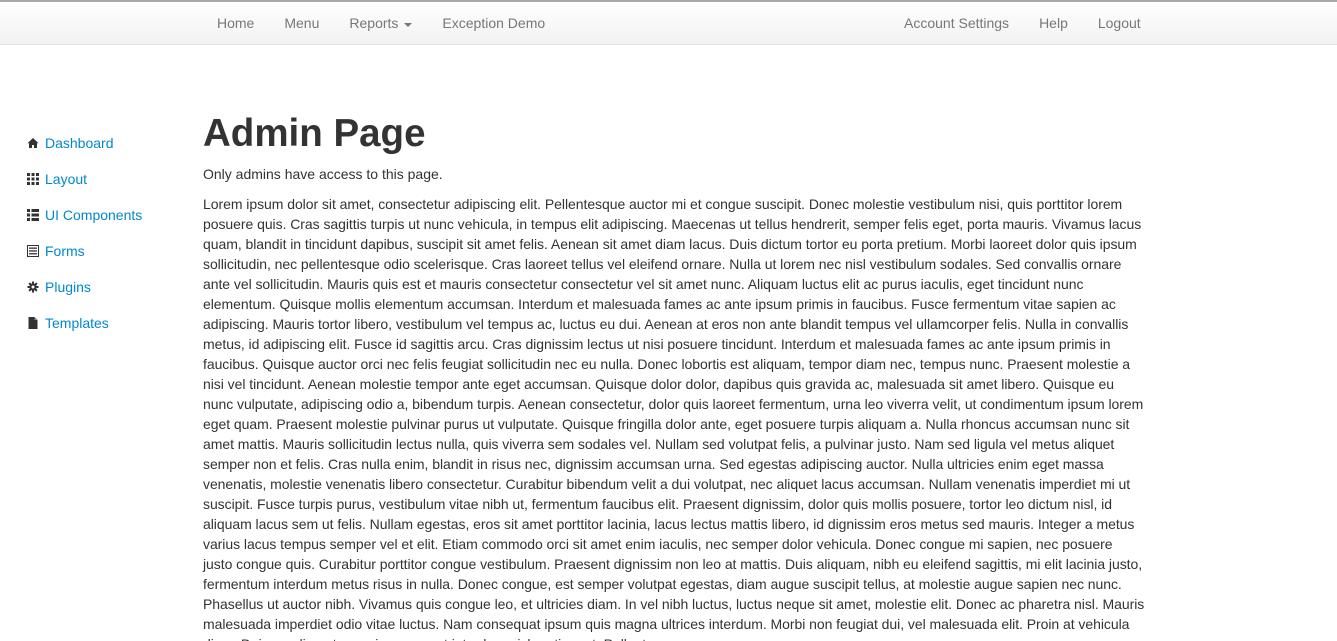  I want to click on sidebar-item-label: Layout, so click(66, 179).